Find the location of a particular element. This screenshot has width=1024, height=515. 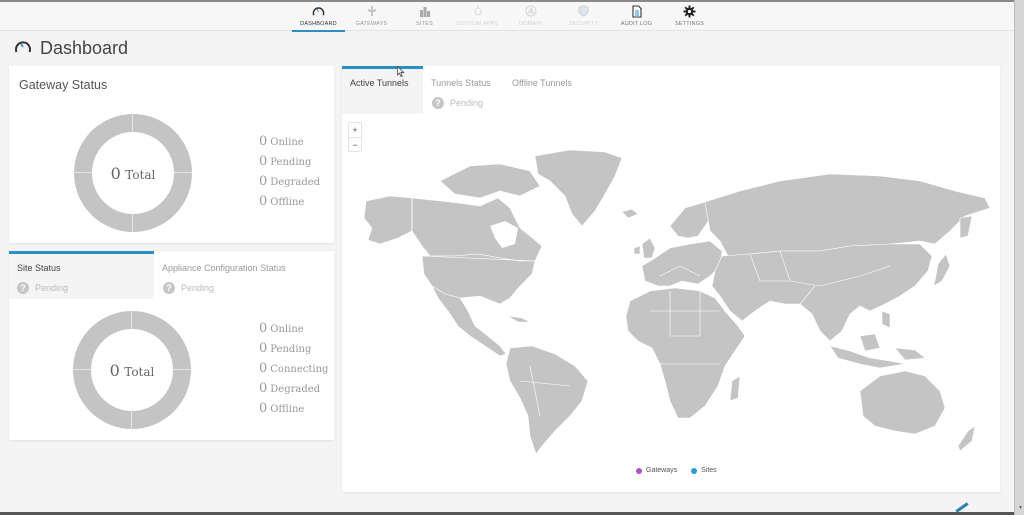

buildings-icon is located at coordinates (425, 11).